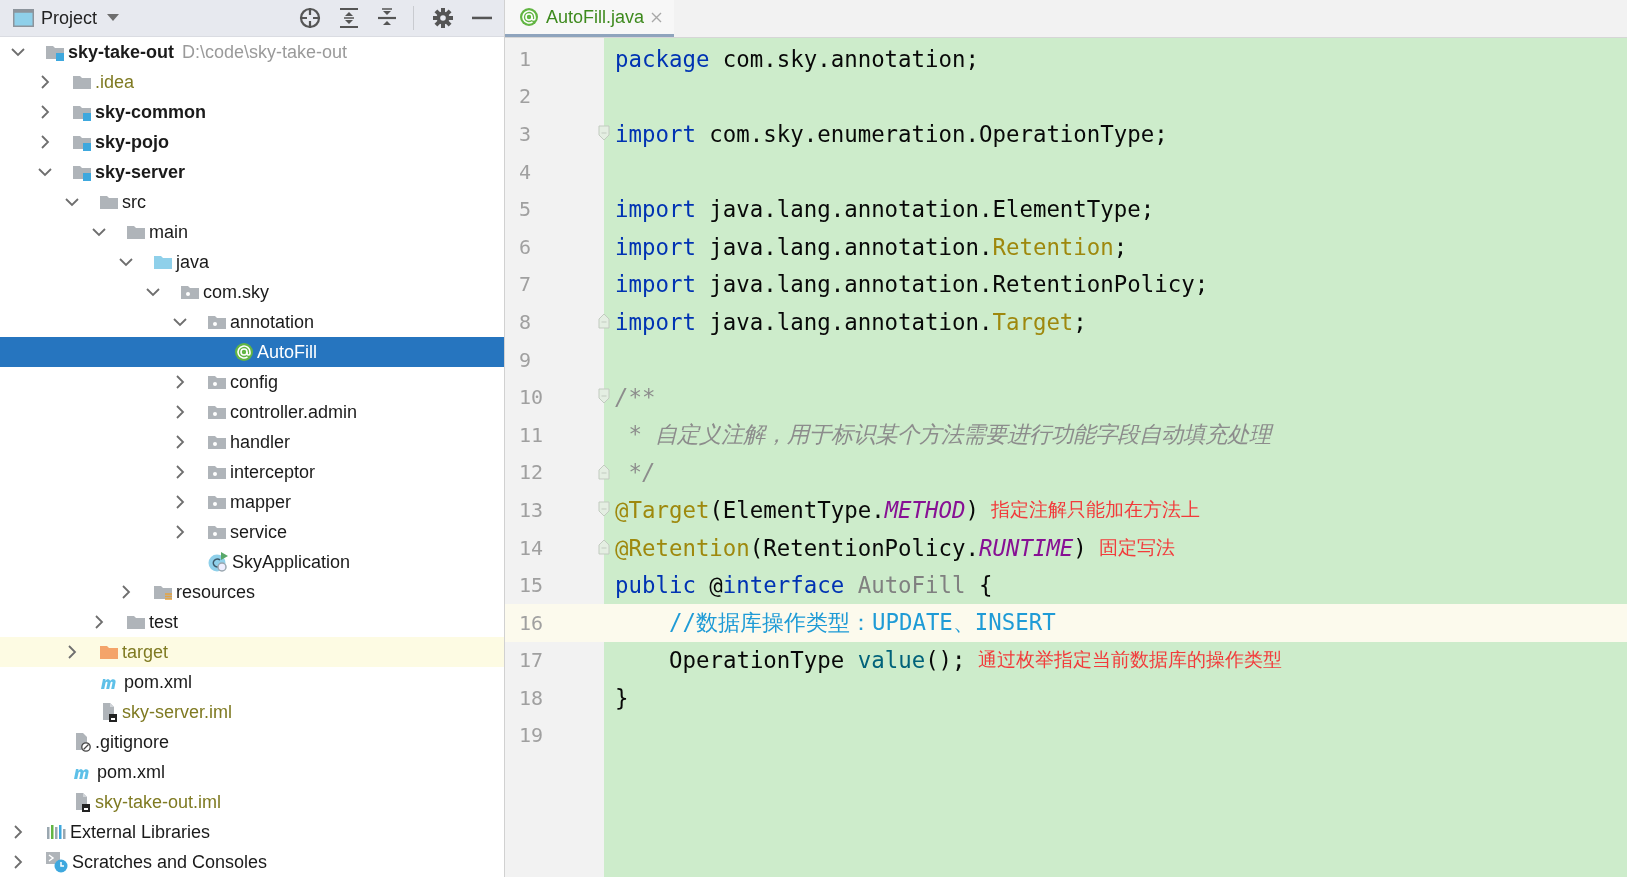 This screenshot has width=1627, height=877. I want to click on tree-item: AutoFill, so click(252, 352).